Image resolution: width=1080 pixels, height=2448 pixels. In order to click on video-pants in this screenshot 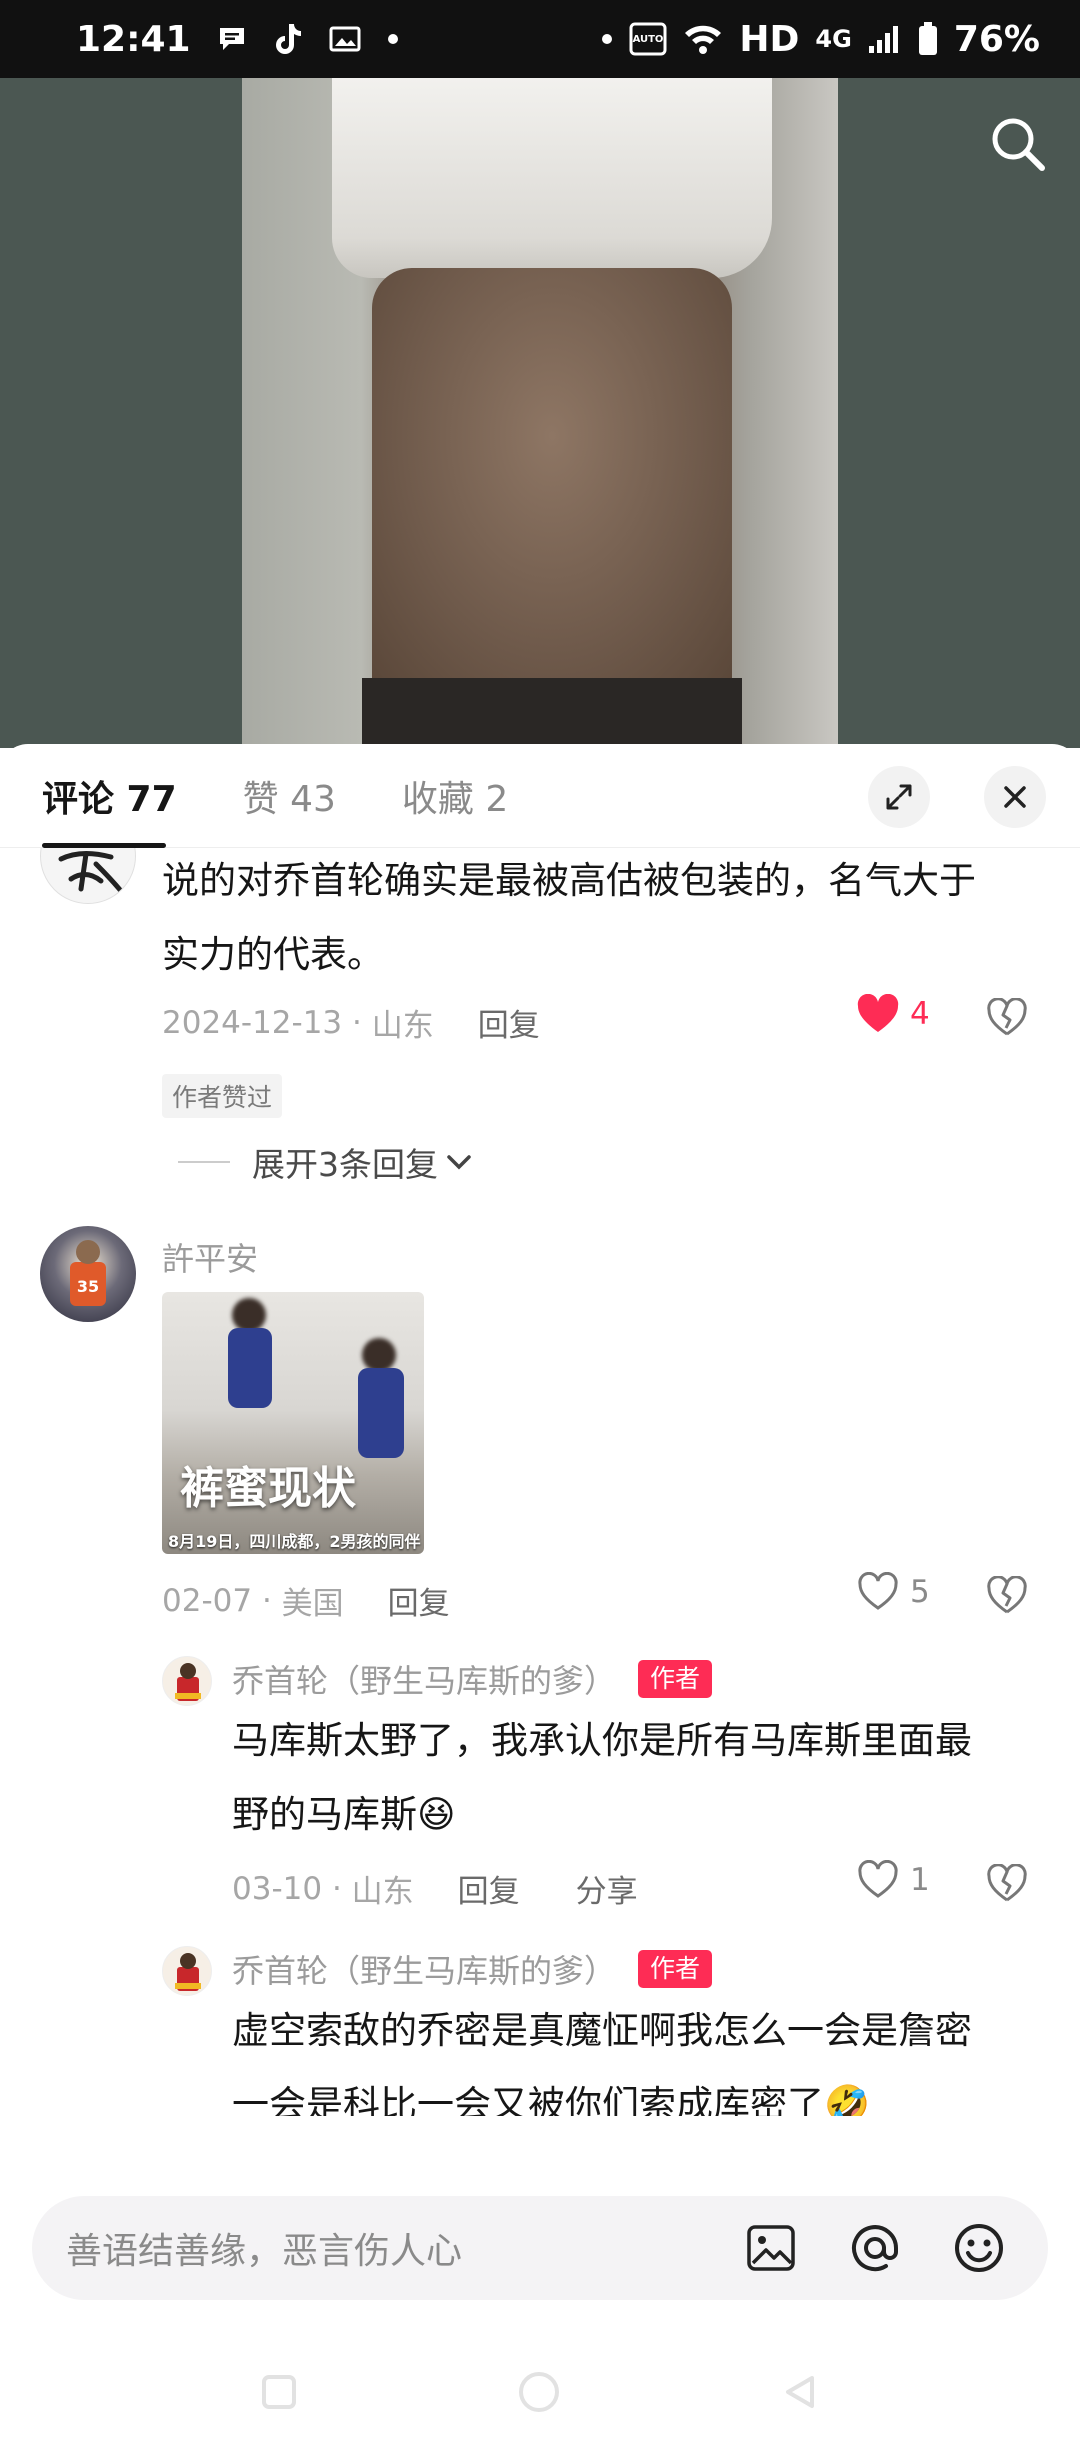, I will do `click(552, 713)`.